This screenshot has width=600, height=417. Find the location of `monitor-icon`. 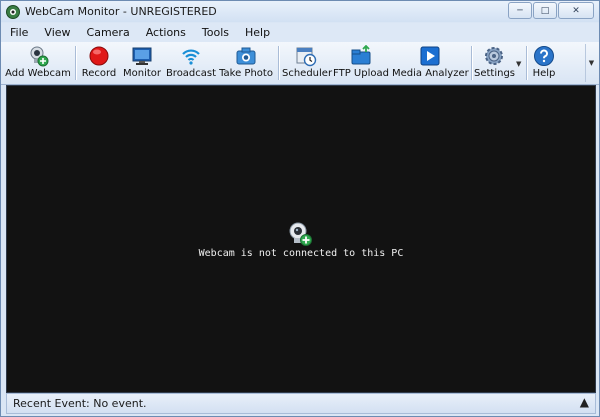

monitor-icon is located at coordinates (142, 56).